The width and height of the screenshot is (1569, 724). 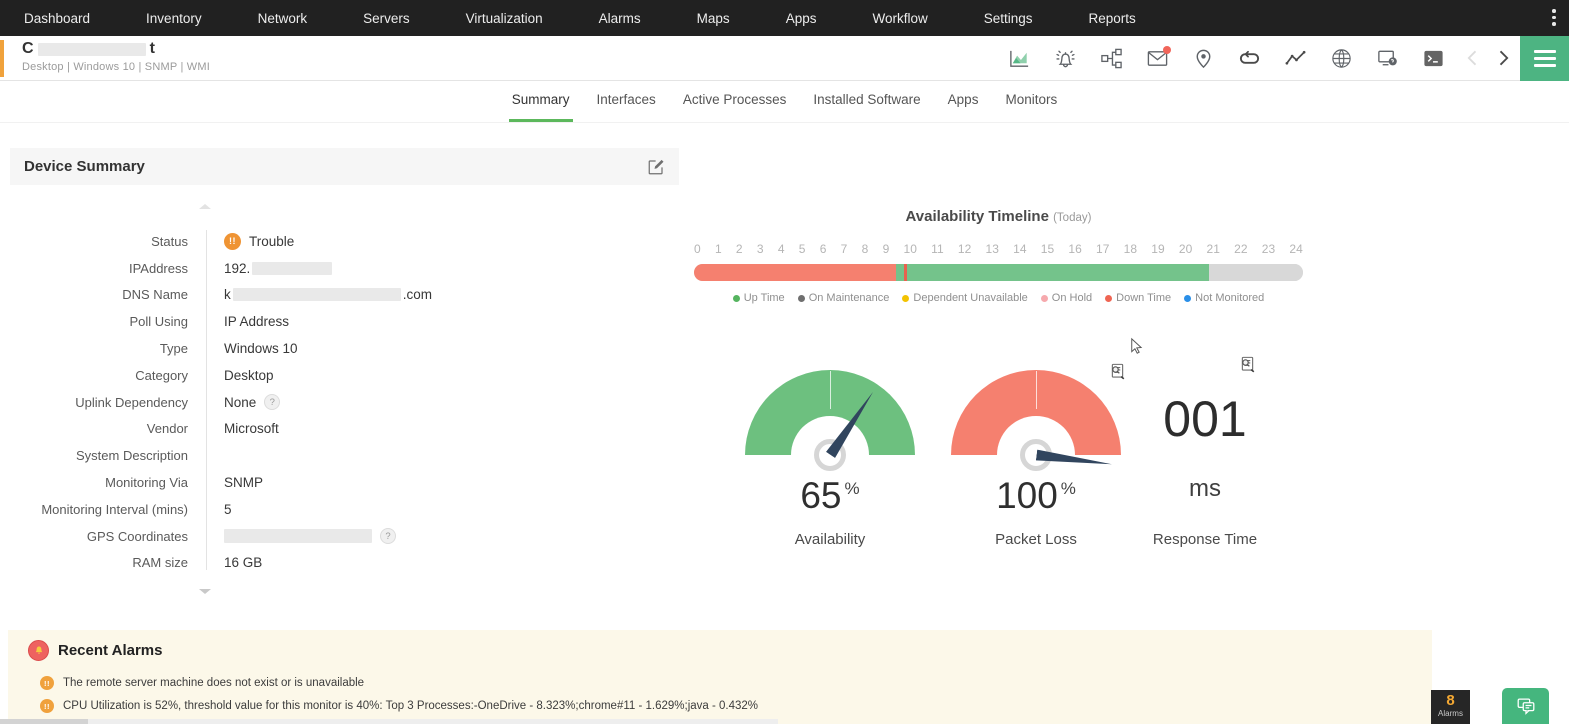 I want to click on dns-suffix: .com, so click(x=417, y=295).